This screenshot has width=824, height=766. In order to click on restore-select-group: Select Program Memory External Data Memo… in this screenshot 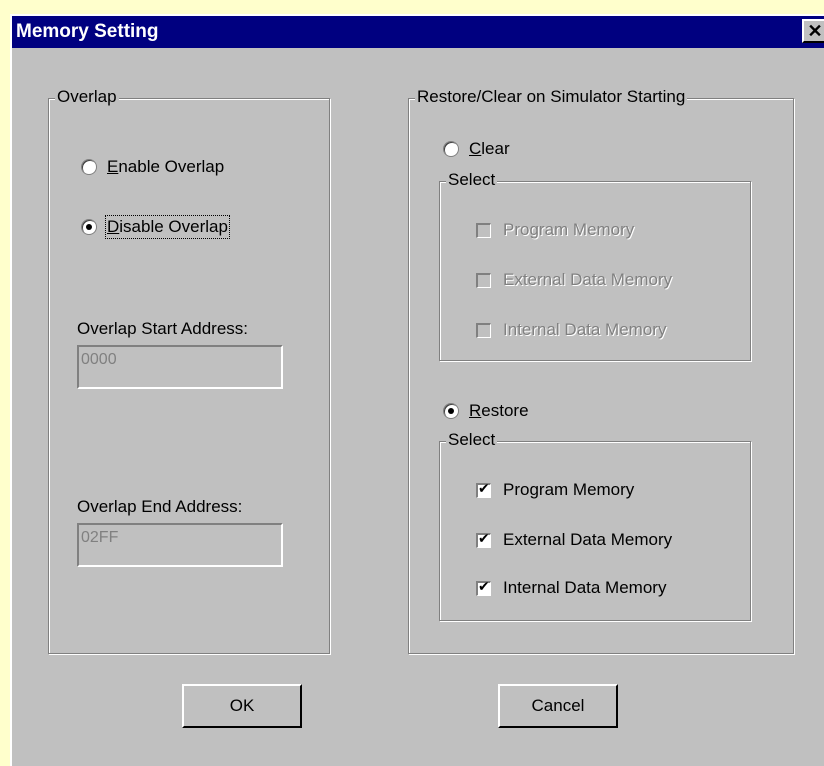, I will do `click(595, 525)`.